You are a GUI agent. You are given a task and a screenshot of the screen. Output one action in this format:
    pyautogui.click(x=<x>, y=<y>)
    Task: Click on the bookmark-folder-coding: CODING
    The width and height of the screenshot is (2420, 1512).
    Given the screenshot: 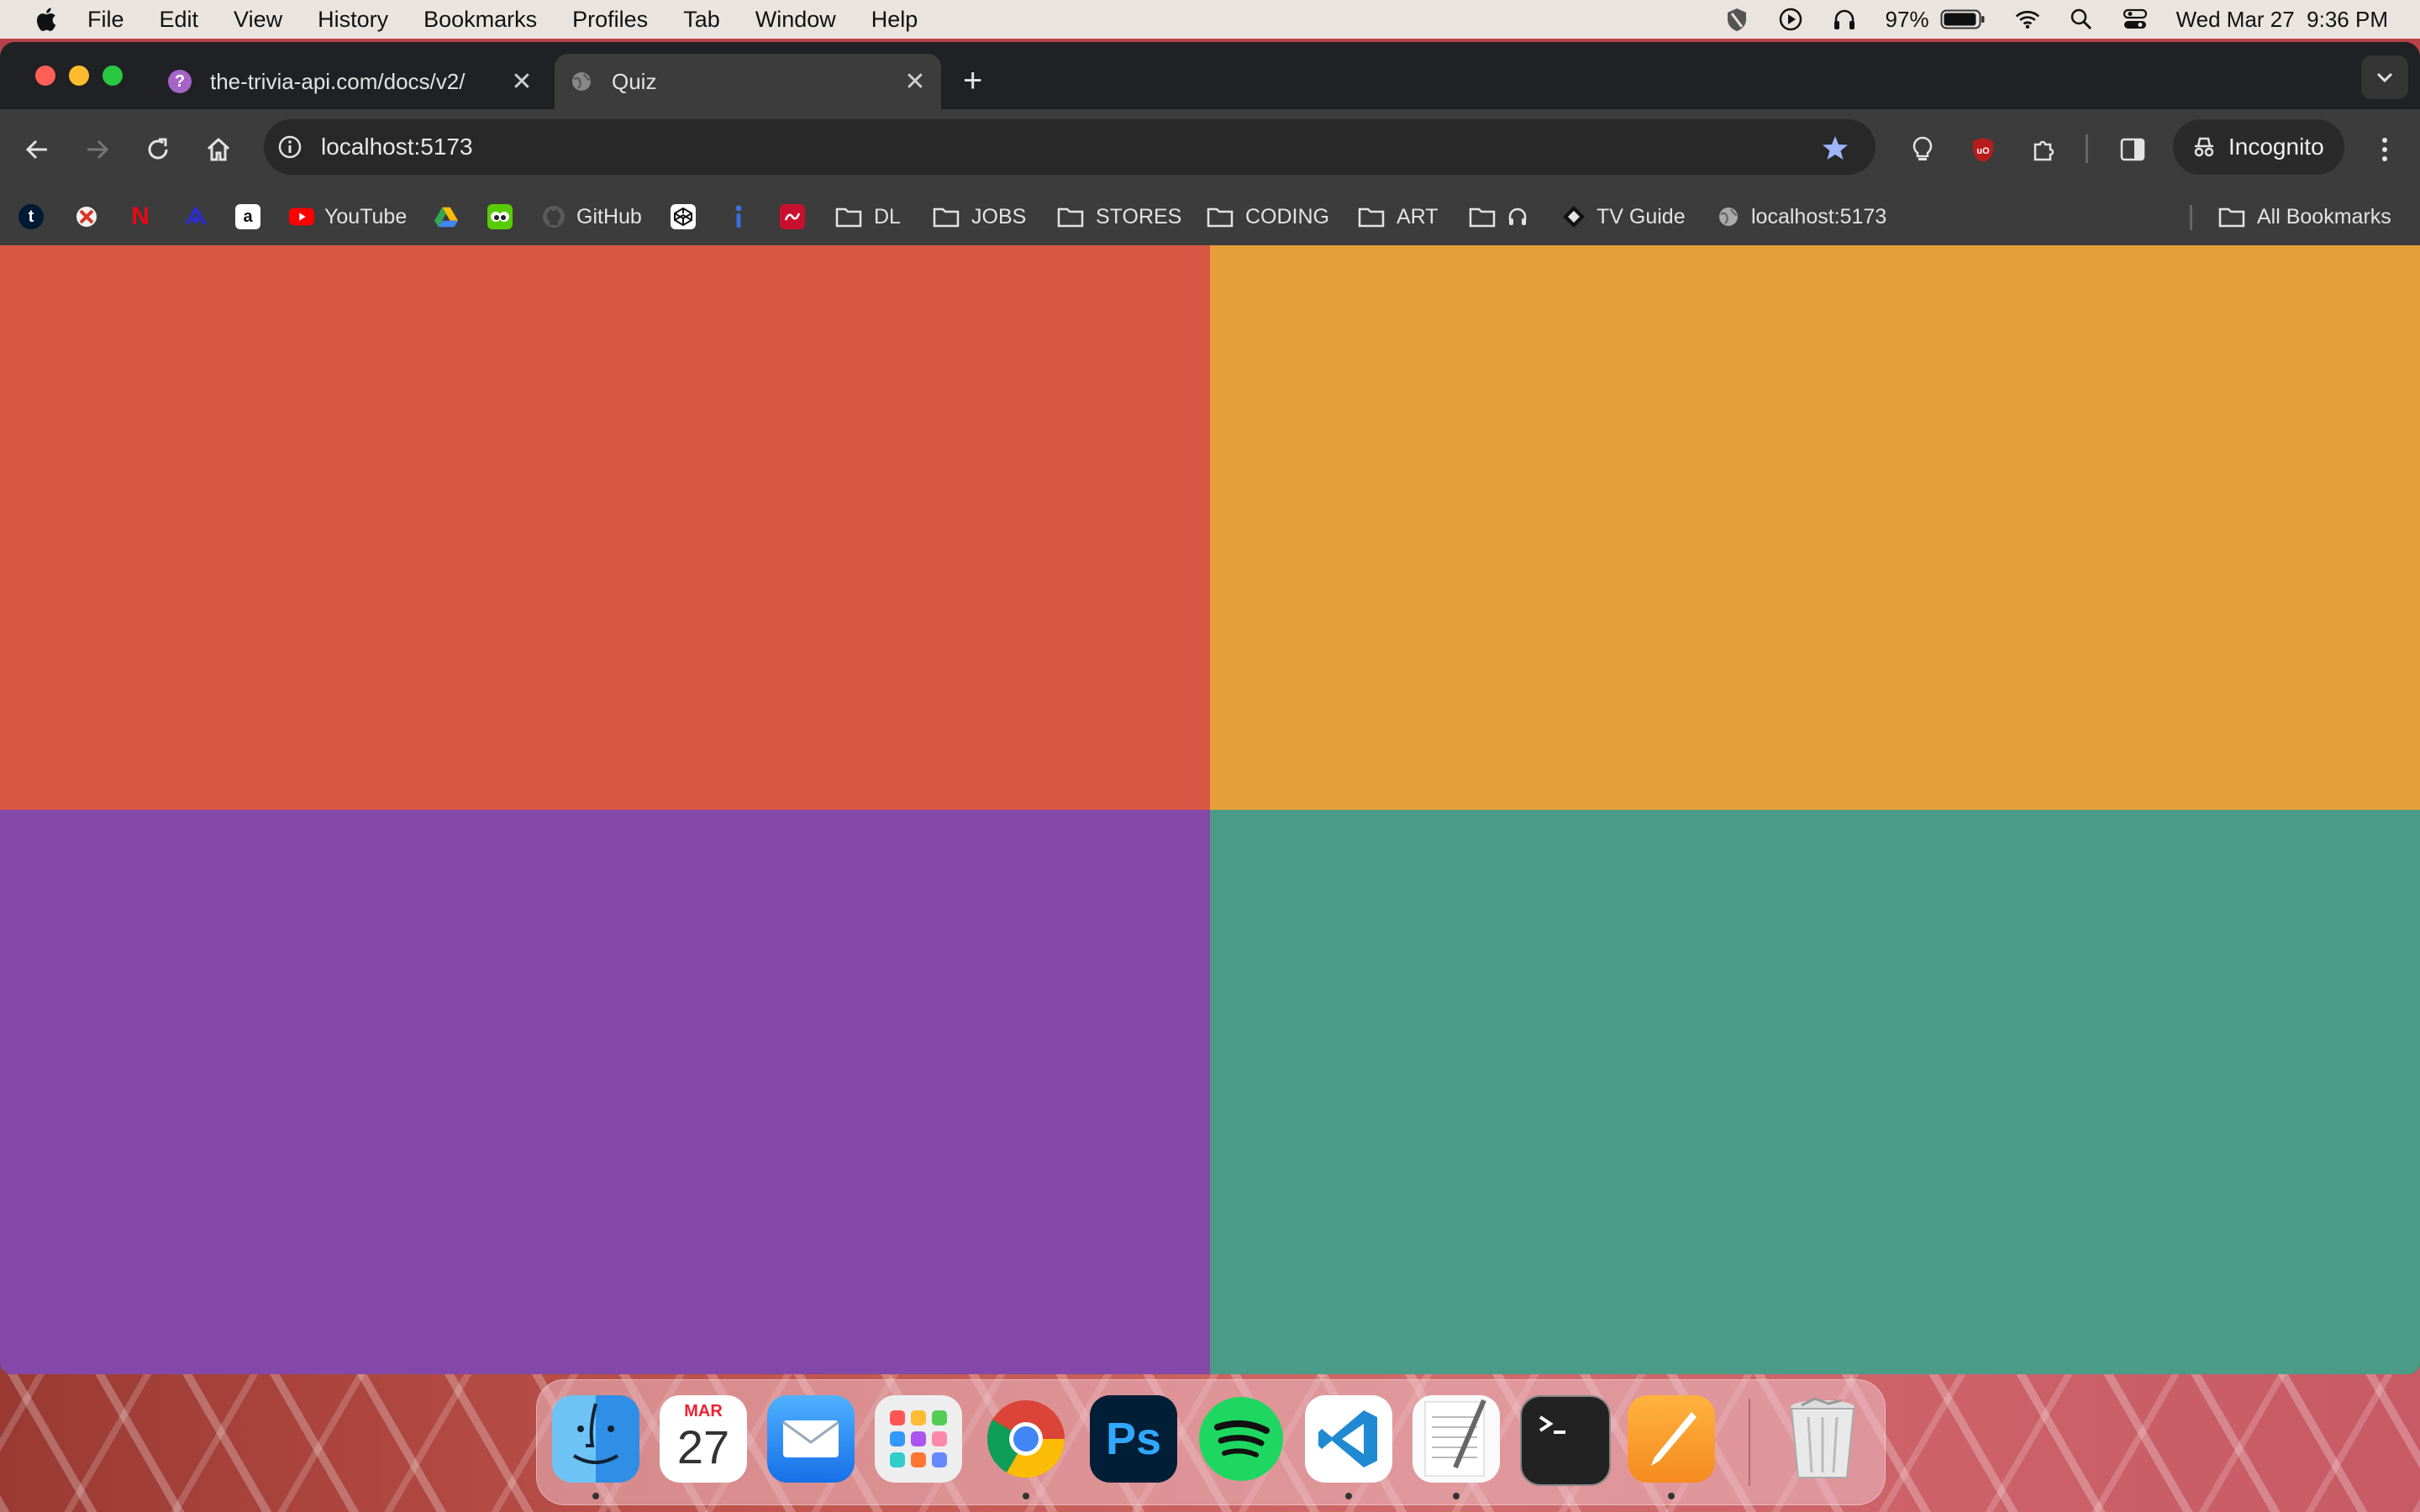 What is the action you would take?
    pyautogui.click(x=1268, y=217)
    